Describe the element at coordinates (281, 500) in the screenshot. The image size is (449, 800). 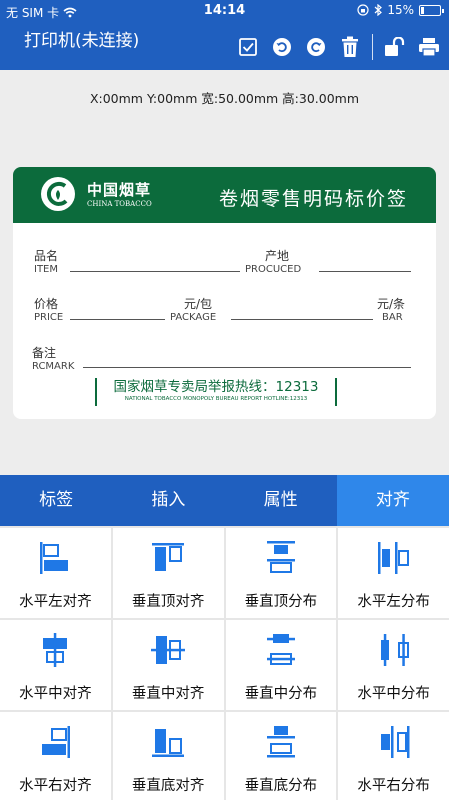
I see `tab-properties: 属性` at that location.